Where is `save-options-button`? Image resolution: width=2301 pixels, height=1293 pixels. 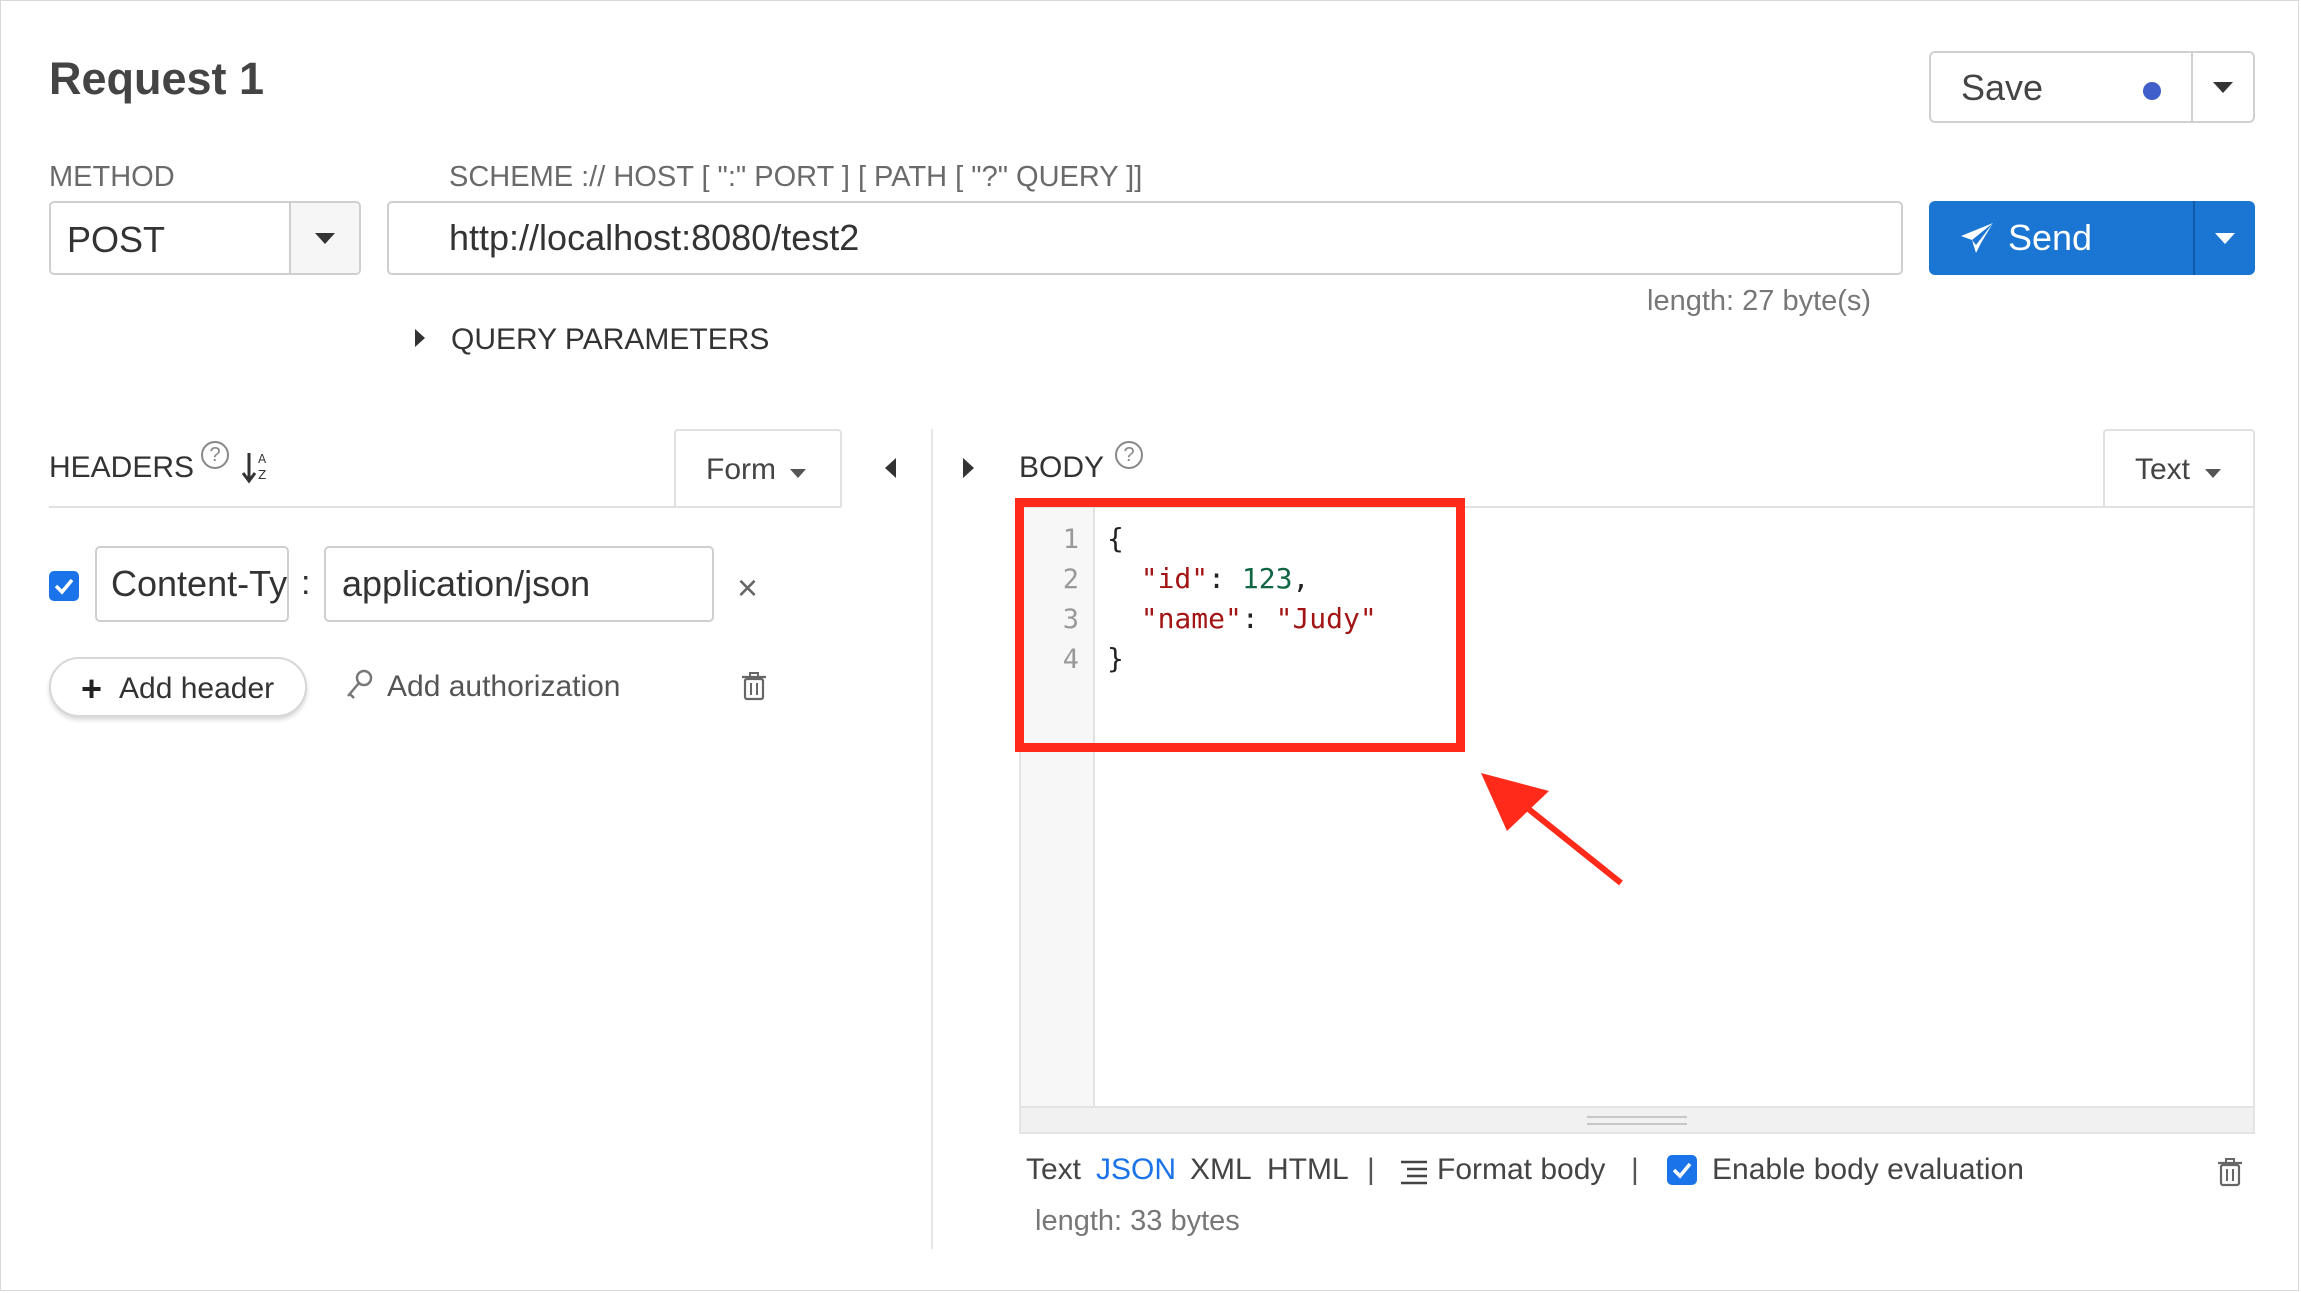
save-options-button is located at coordinates (2223, 87).